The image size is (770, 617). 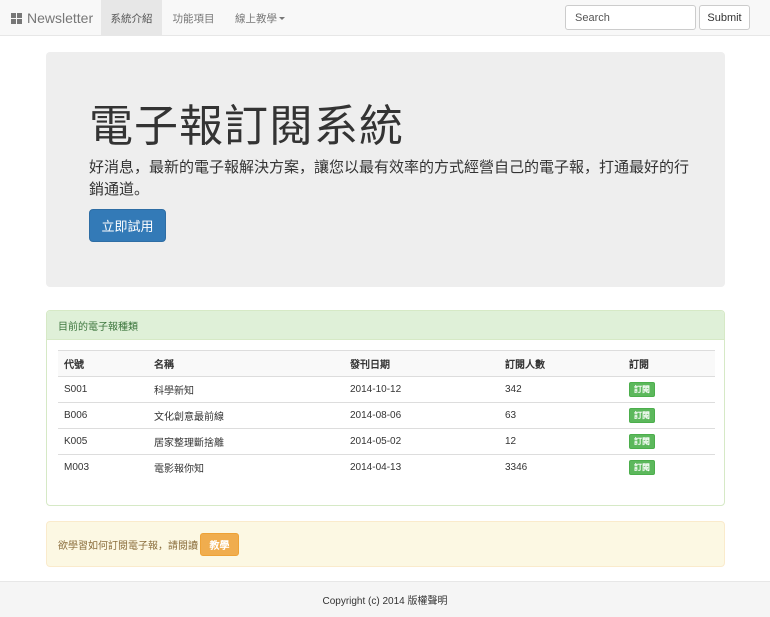 I want to click on cell-subscribers: 342, so click(x=561, y=389).